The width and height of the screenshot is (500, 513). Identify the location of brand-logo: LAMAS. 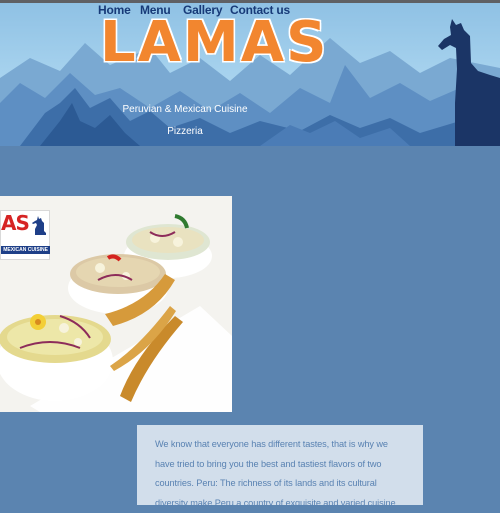
(213, 43).